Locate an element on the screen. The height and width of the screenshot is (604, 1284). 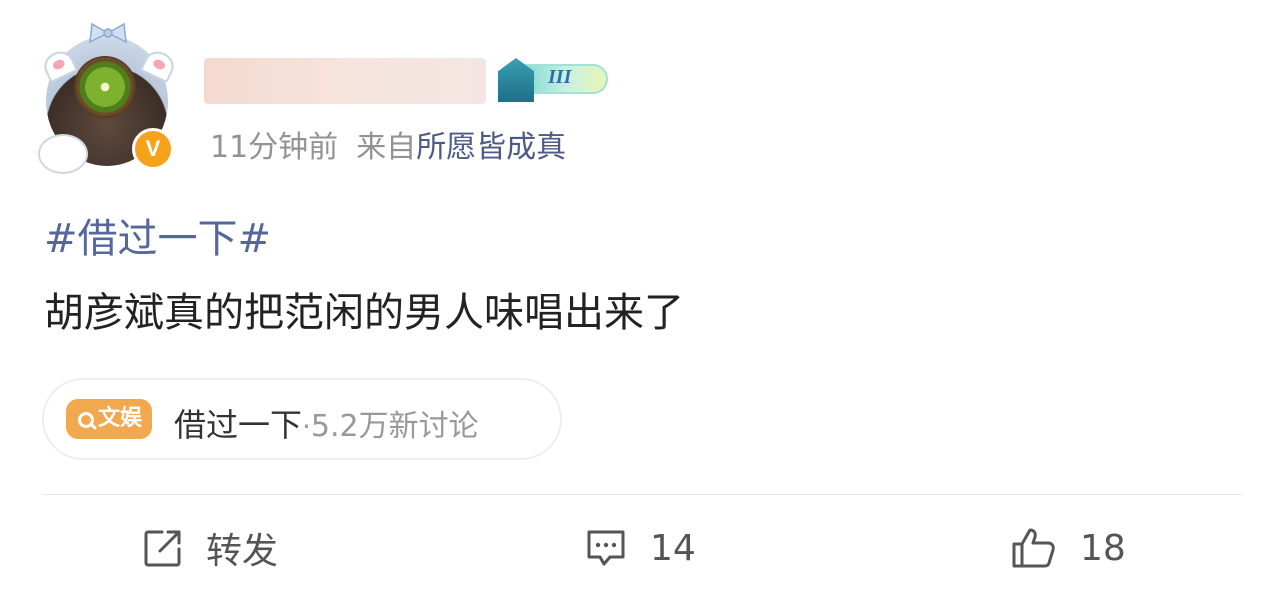
topic-card-text: 借过一下·5.2万新讨论 is located at coordinates (326, 423).